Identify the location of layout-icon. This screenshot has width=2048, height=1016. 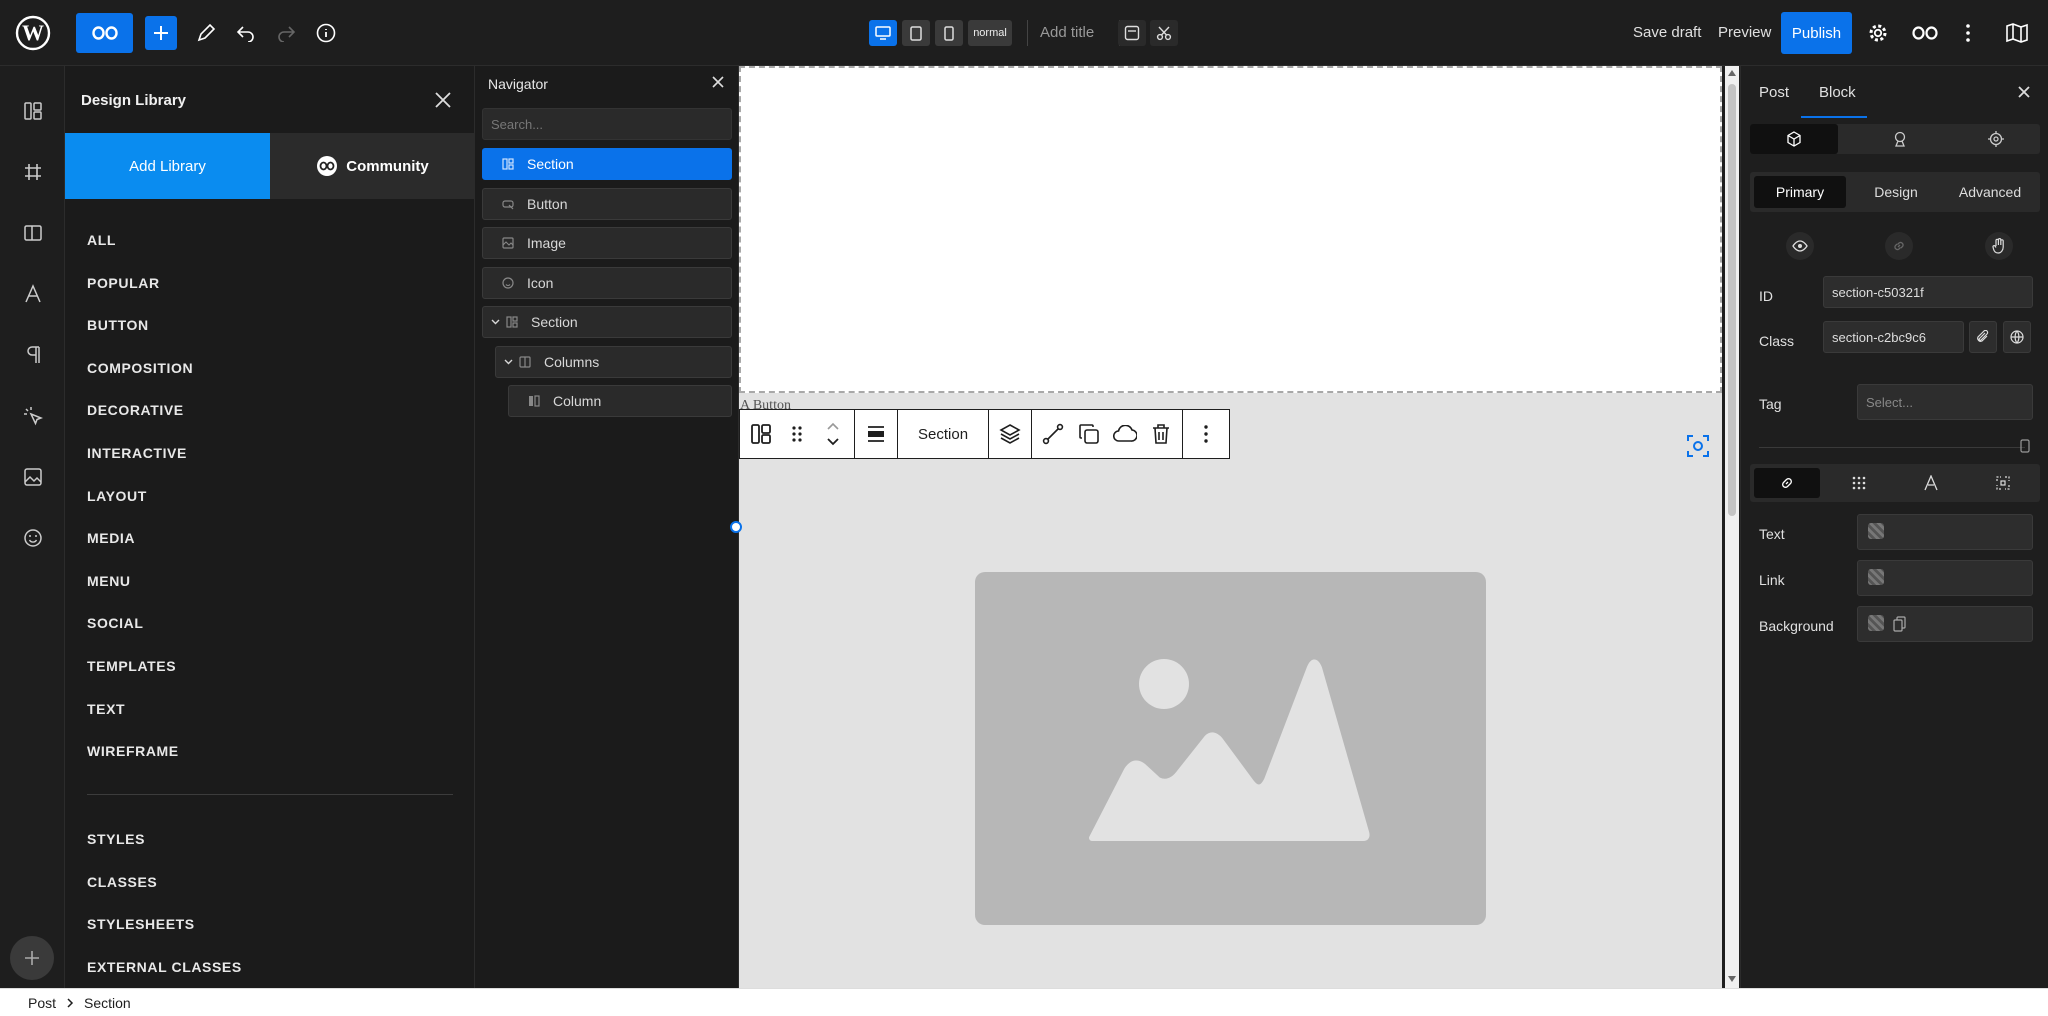
(33, 111).